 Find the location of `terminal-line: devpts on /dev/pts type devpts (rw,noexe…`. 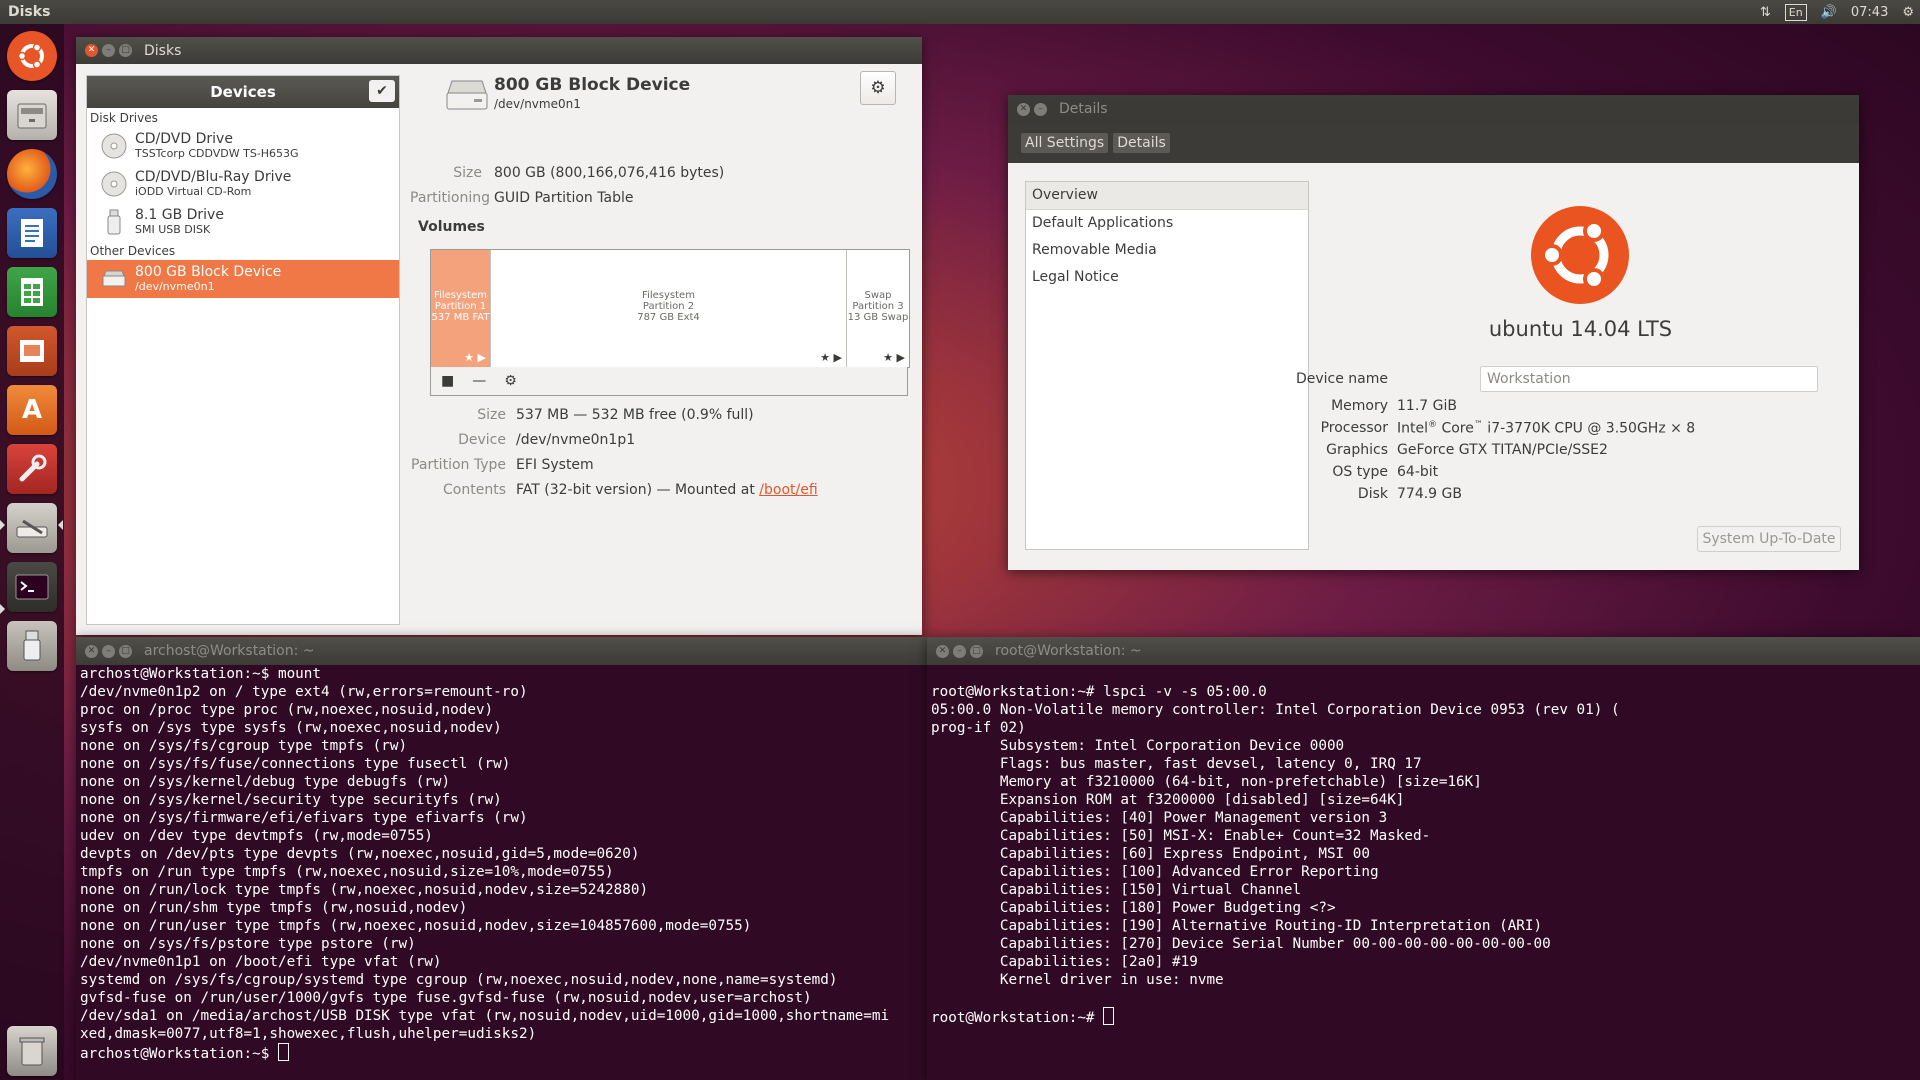

terminal-line: devpts on /dev/pts type devpts (rw,noexe… is located at coordinates (360, 854).